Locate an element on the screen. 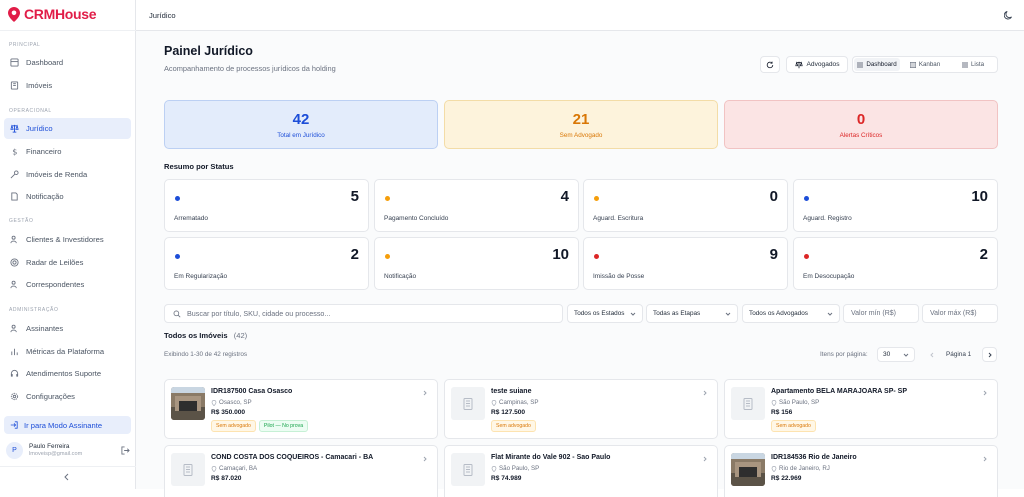 The image size is (1024, 497). login-arrow-icon is located at coordinates (14, 425).